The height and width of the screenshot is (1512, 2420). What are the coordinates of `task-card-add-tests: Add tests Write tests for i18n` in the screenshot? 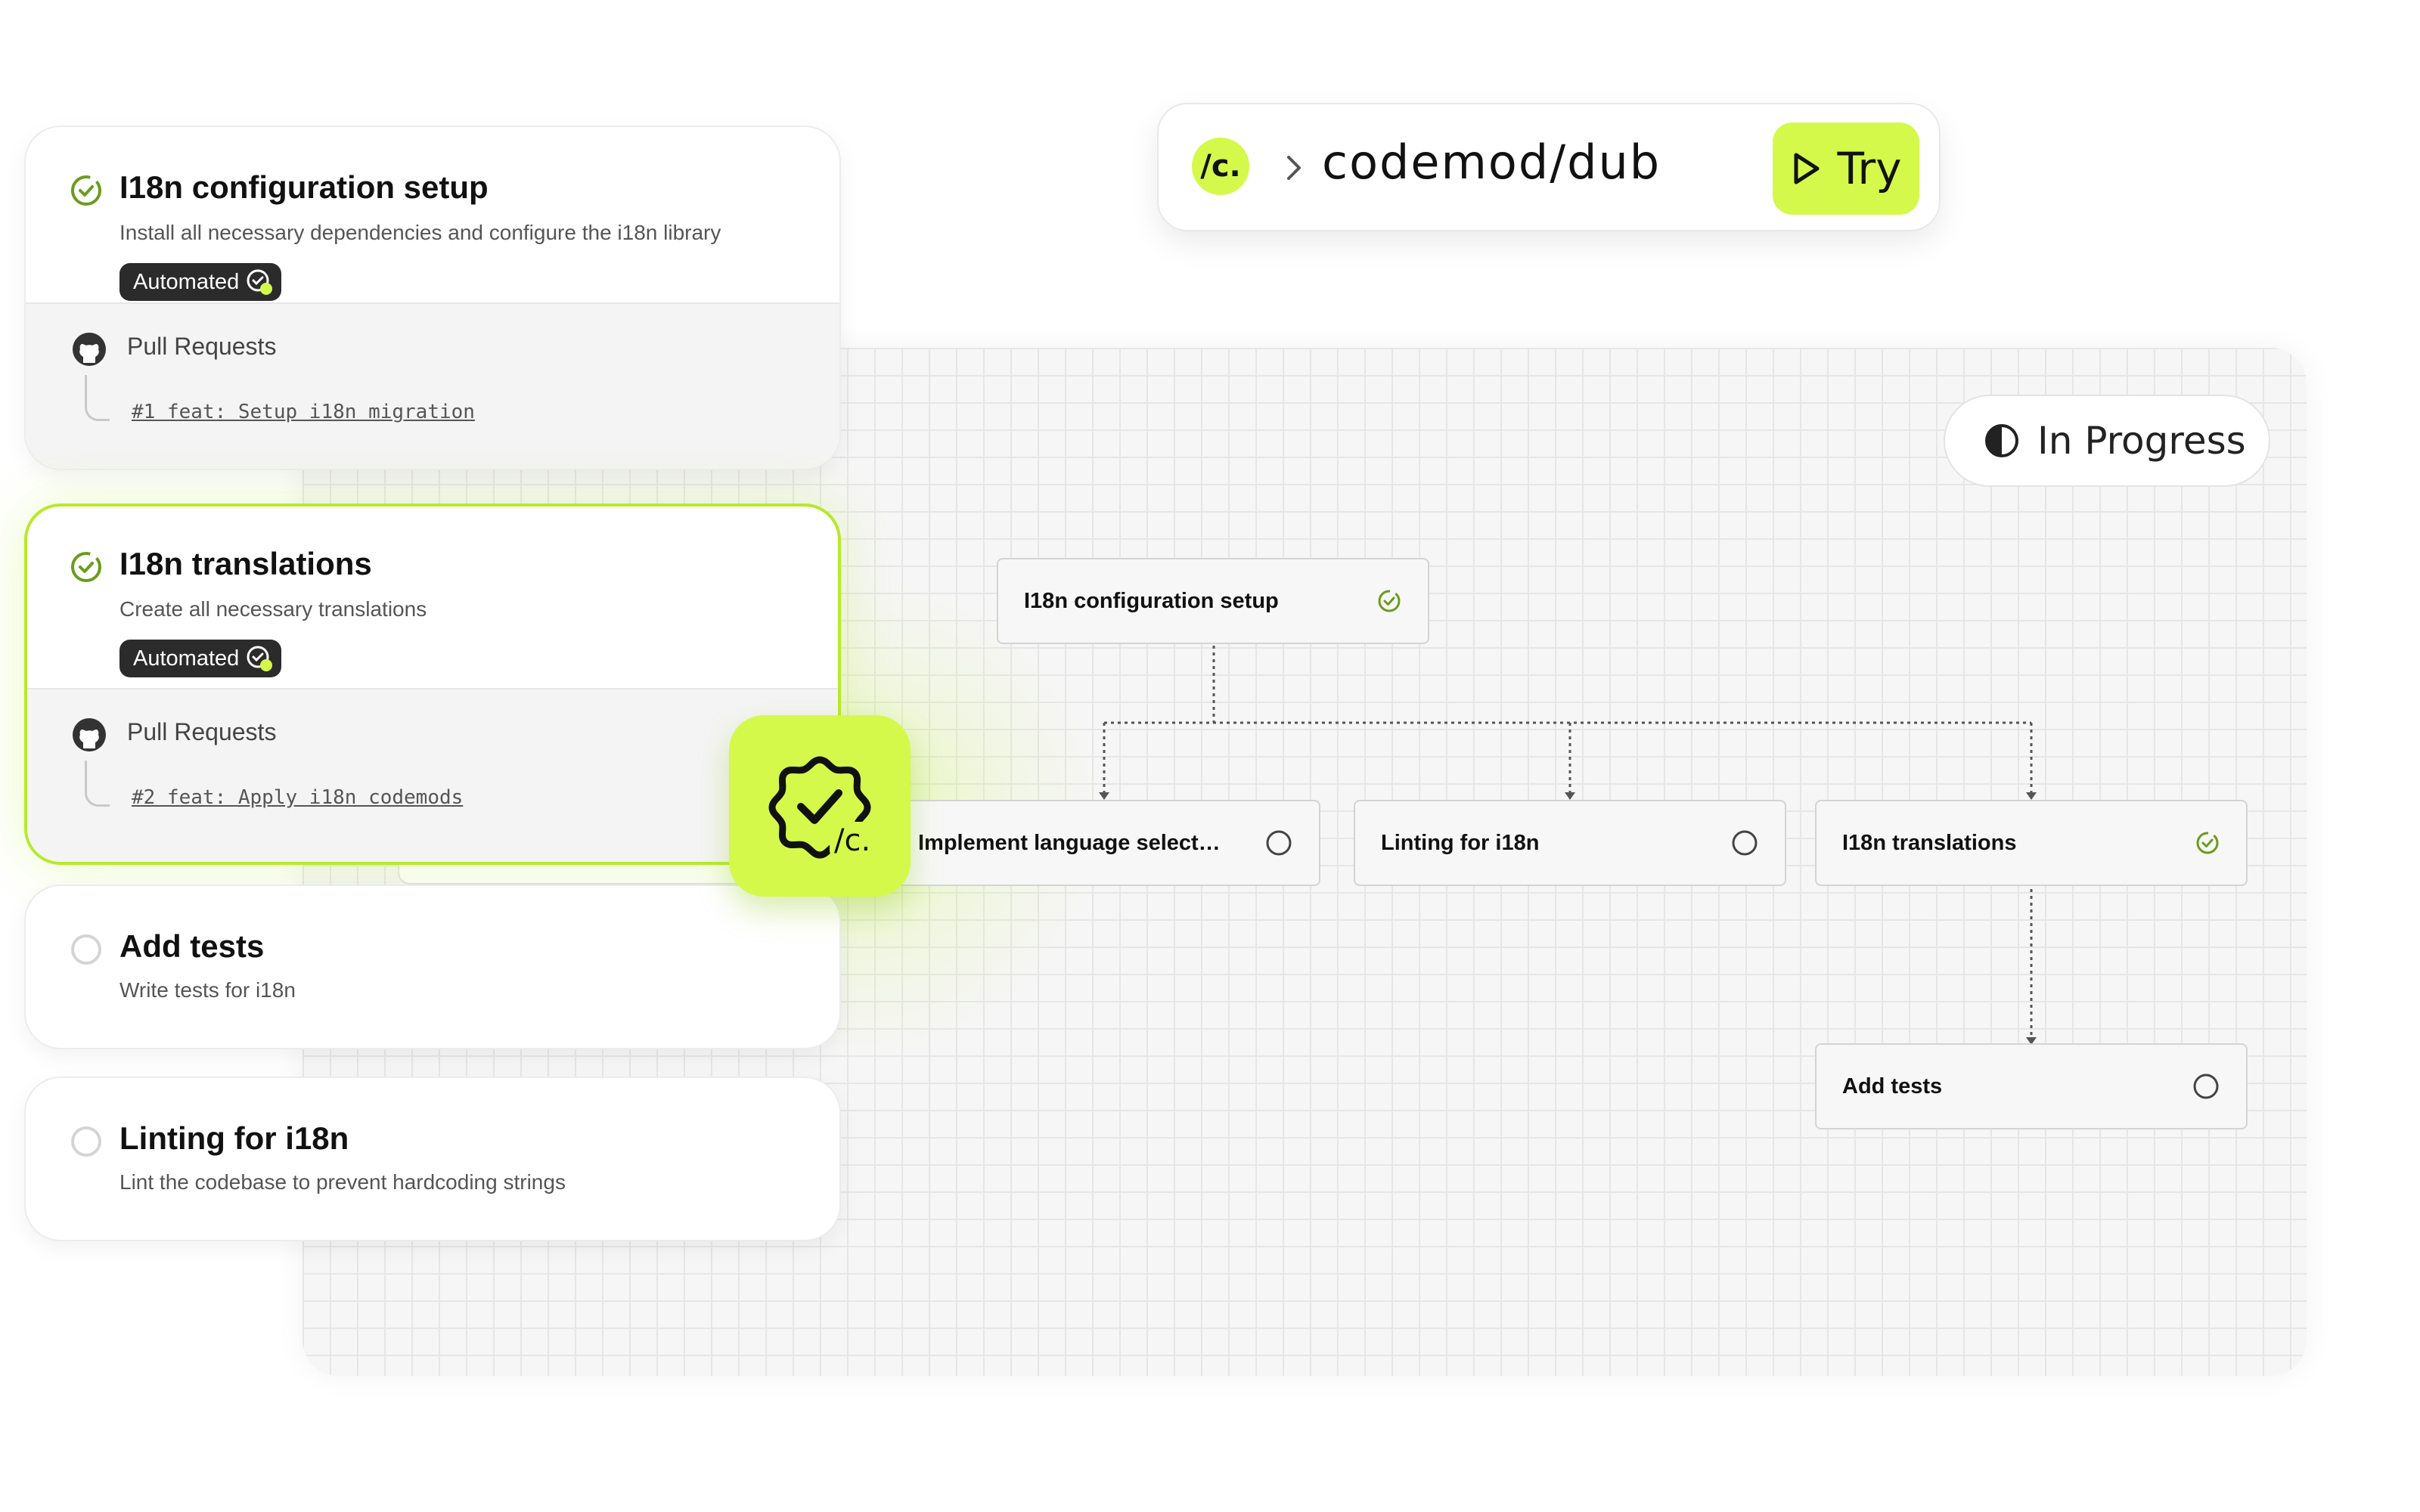 It's located at (432, 967).